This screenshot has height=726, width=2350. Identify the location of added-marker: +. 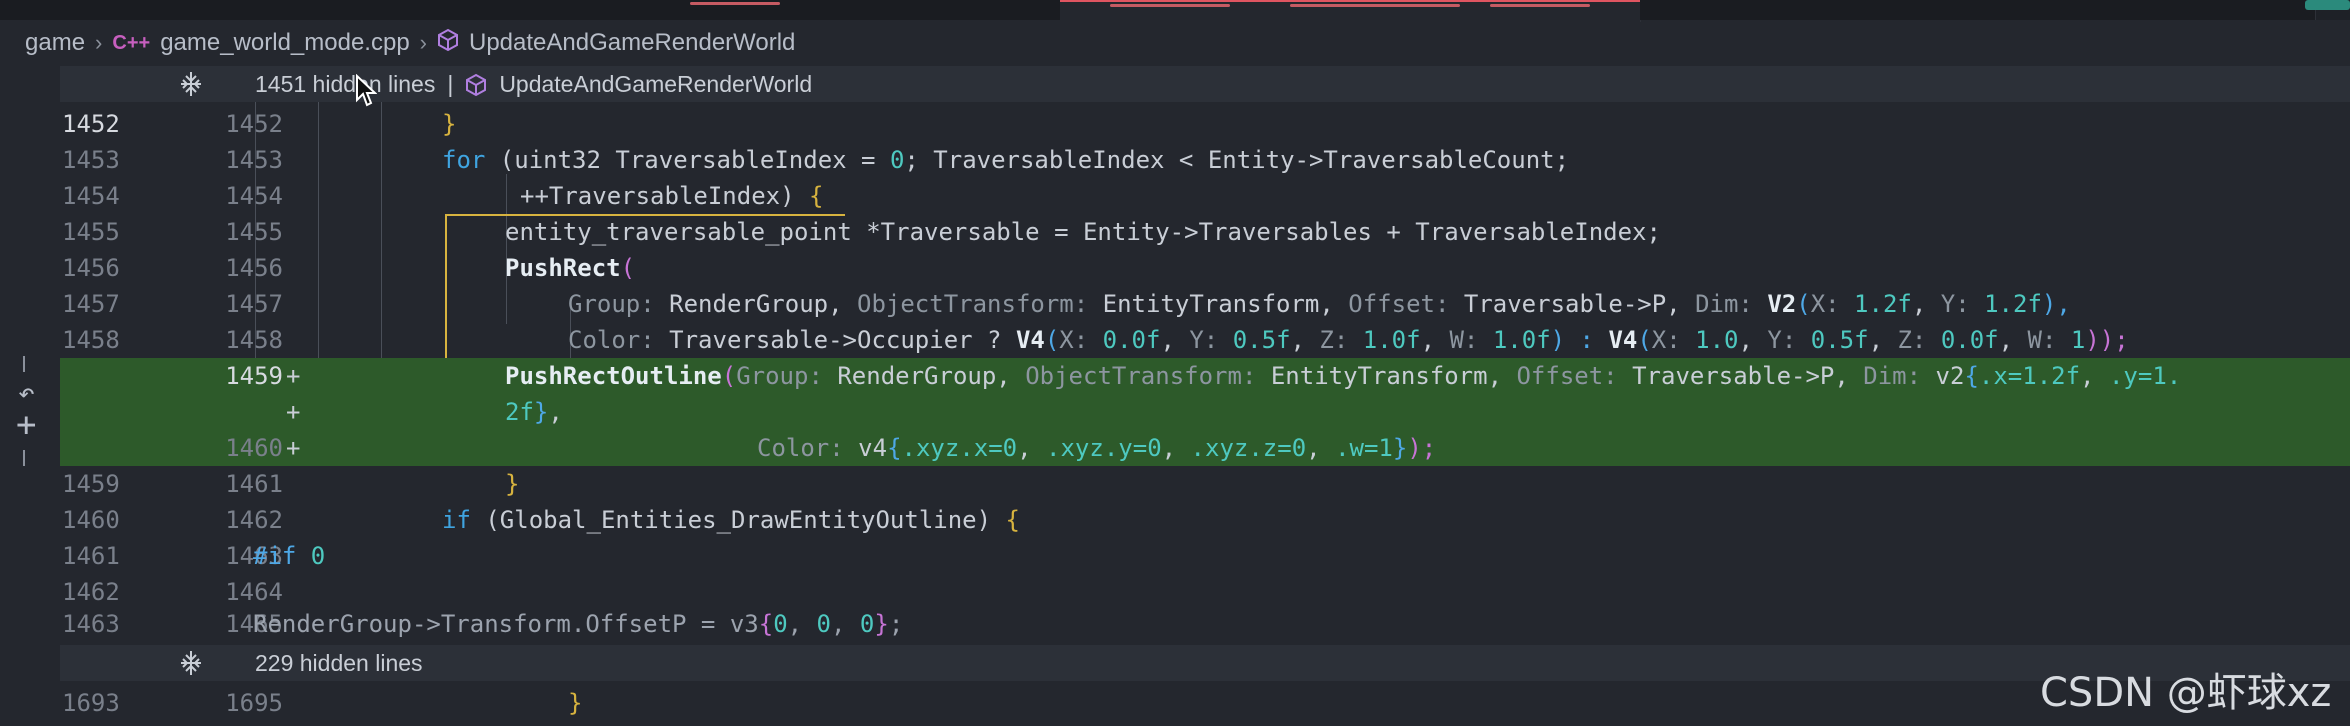
(293, 448).